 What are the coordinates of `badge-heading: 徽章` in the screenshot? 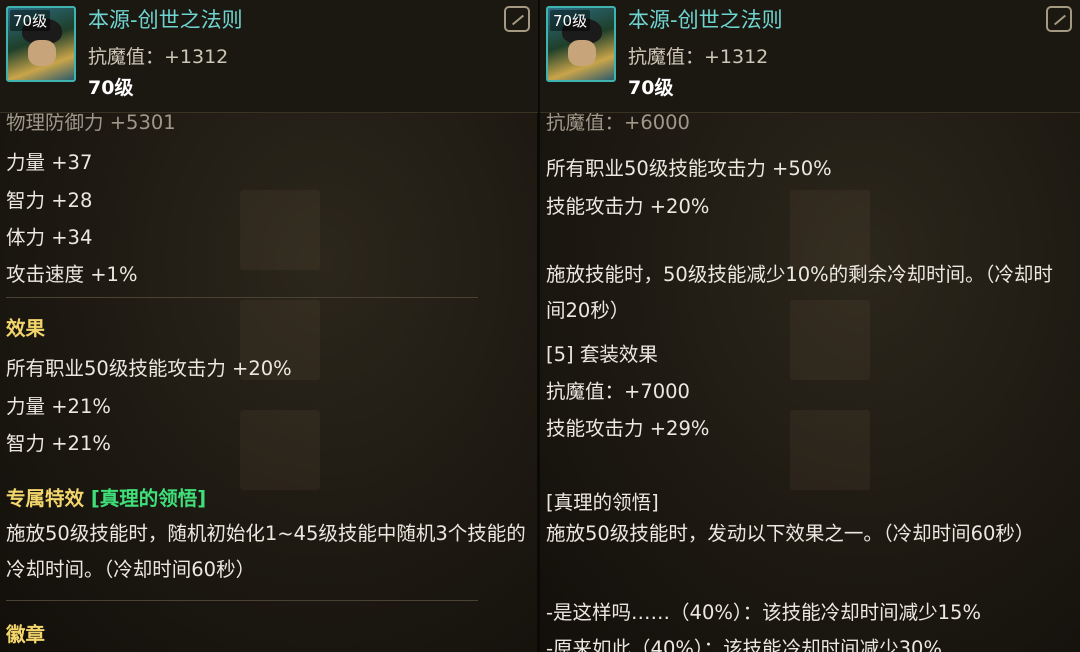 It's located at (26, 634).